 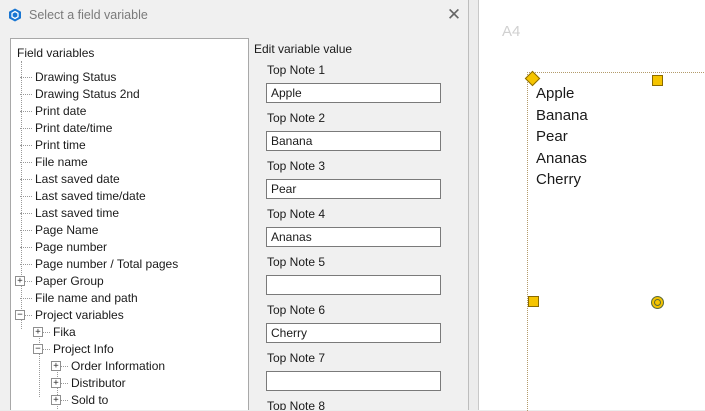 What do you see at coordinates (234, 15) in the screenshot?
I see `dialog-titlebar: Select a field variable ✕` at bounding box center [234, 15].